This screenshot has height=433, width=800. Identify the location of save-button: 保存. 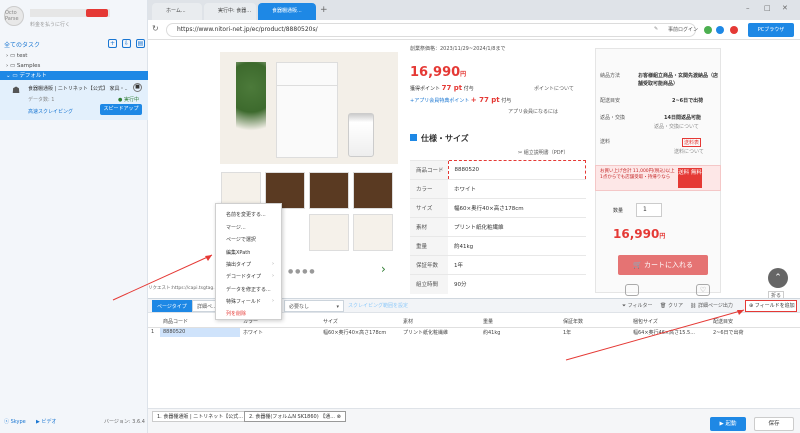
(774, 424).